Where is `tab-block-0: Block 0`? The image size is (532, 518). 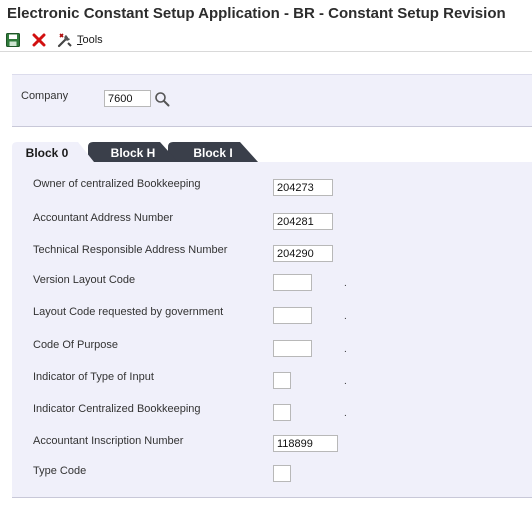 tab-block-0: Block 0 is located at coordinates (53, 152).